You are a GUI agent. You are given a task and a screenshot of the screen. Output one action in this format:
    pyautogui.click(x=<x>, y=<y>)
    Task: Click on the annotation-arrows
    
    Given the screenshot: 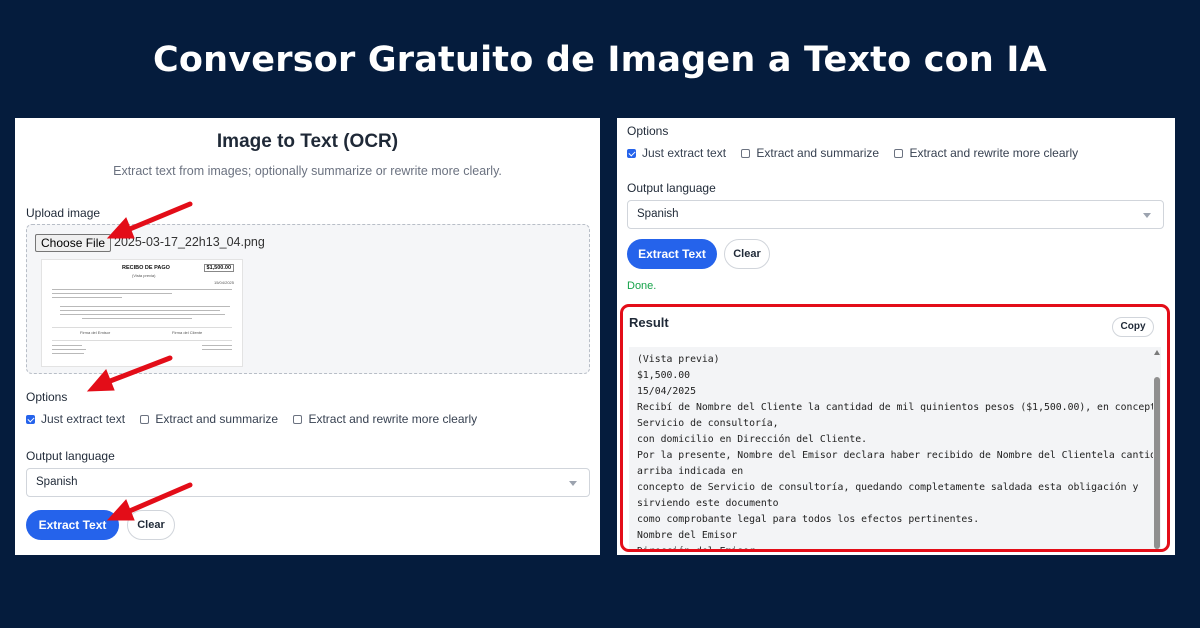 What is the action you would take?
    pyautogui.click(x=139, y=361)
    